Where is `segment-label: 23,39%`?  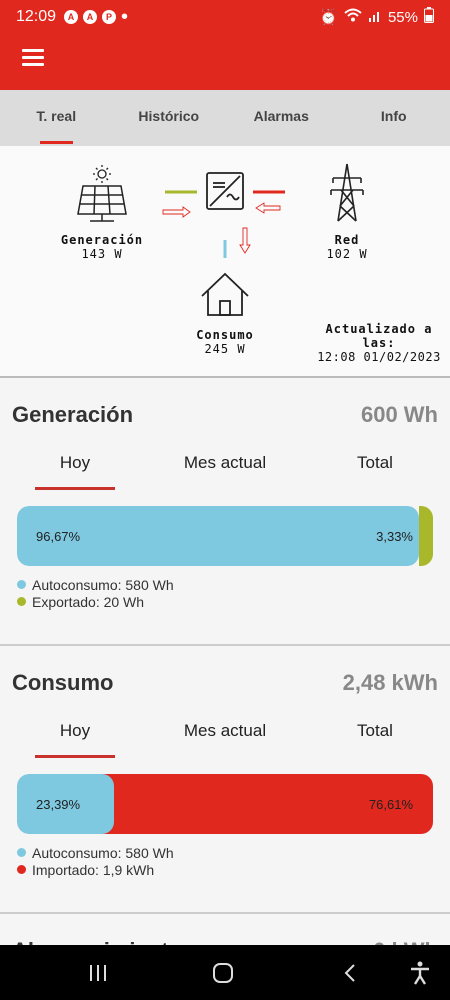
segment-label: 23,39% is located at coordinates (58, 804).